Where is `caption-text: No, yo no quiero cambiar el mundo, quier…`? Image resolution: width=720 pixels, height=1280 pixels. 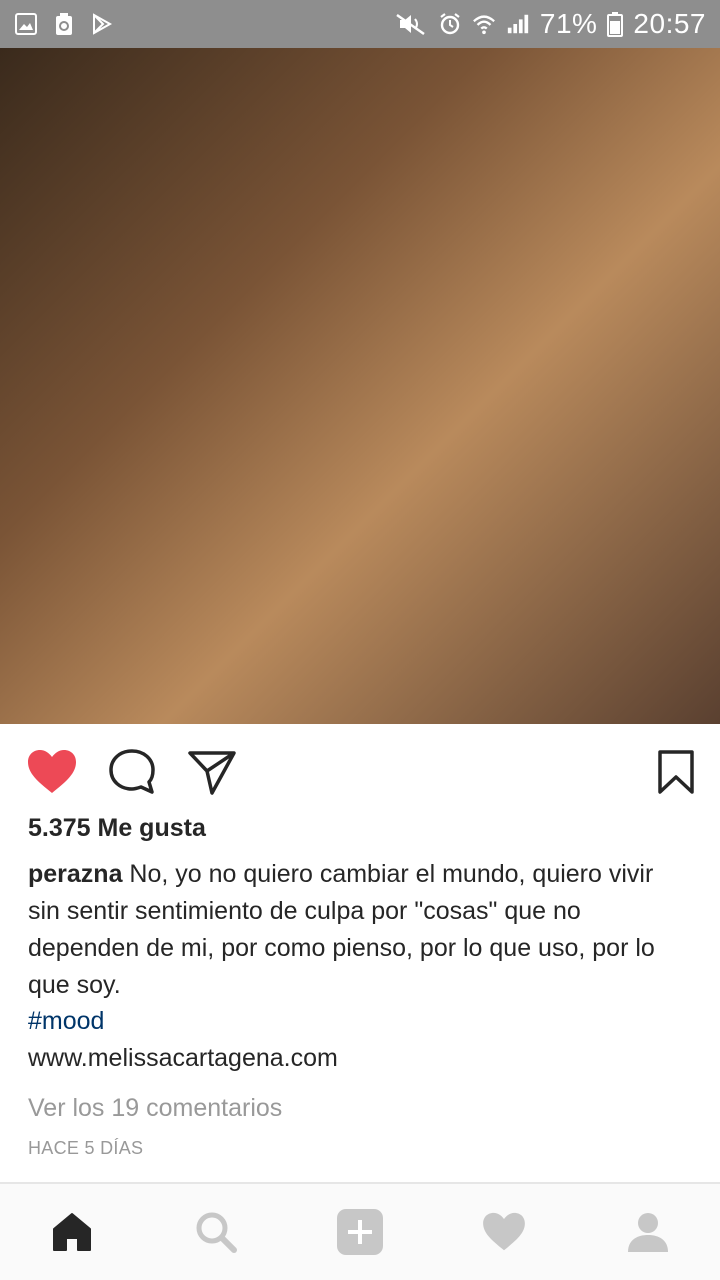 caption-text: No, yo no quiero cambiar el mundo, quier… is located at coordinates (341, 929).